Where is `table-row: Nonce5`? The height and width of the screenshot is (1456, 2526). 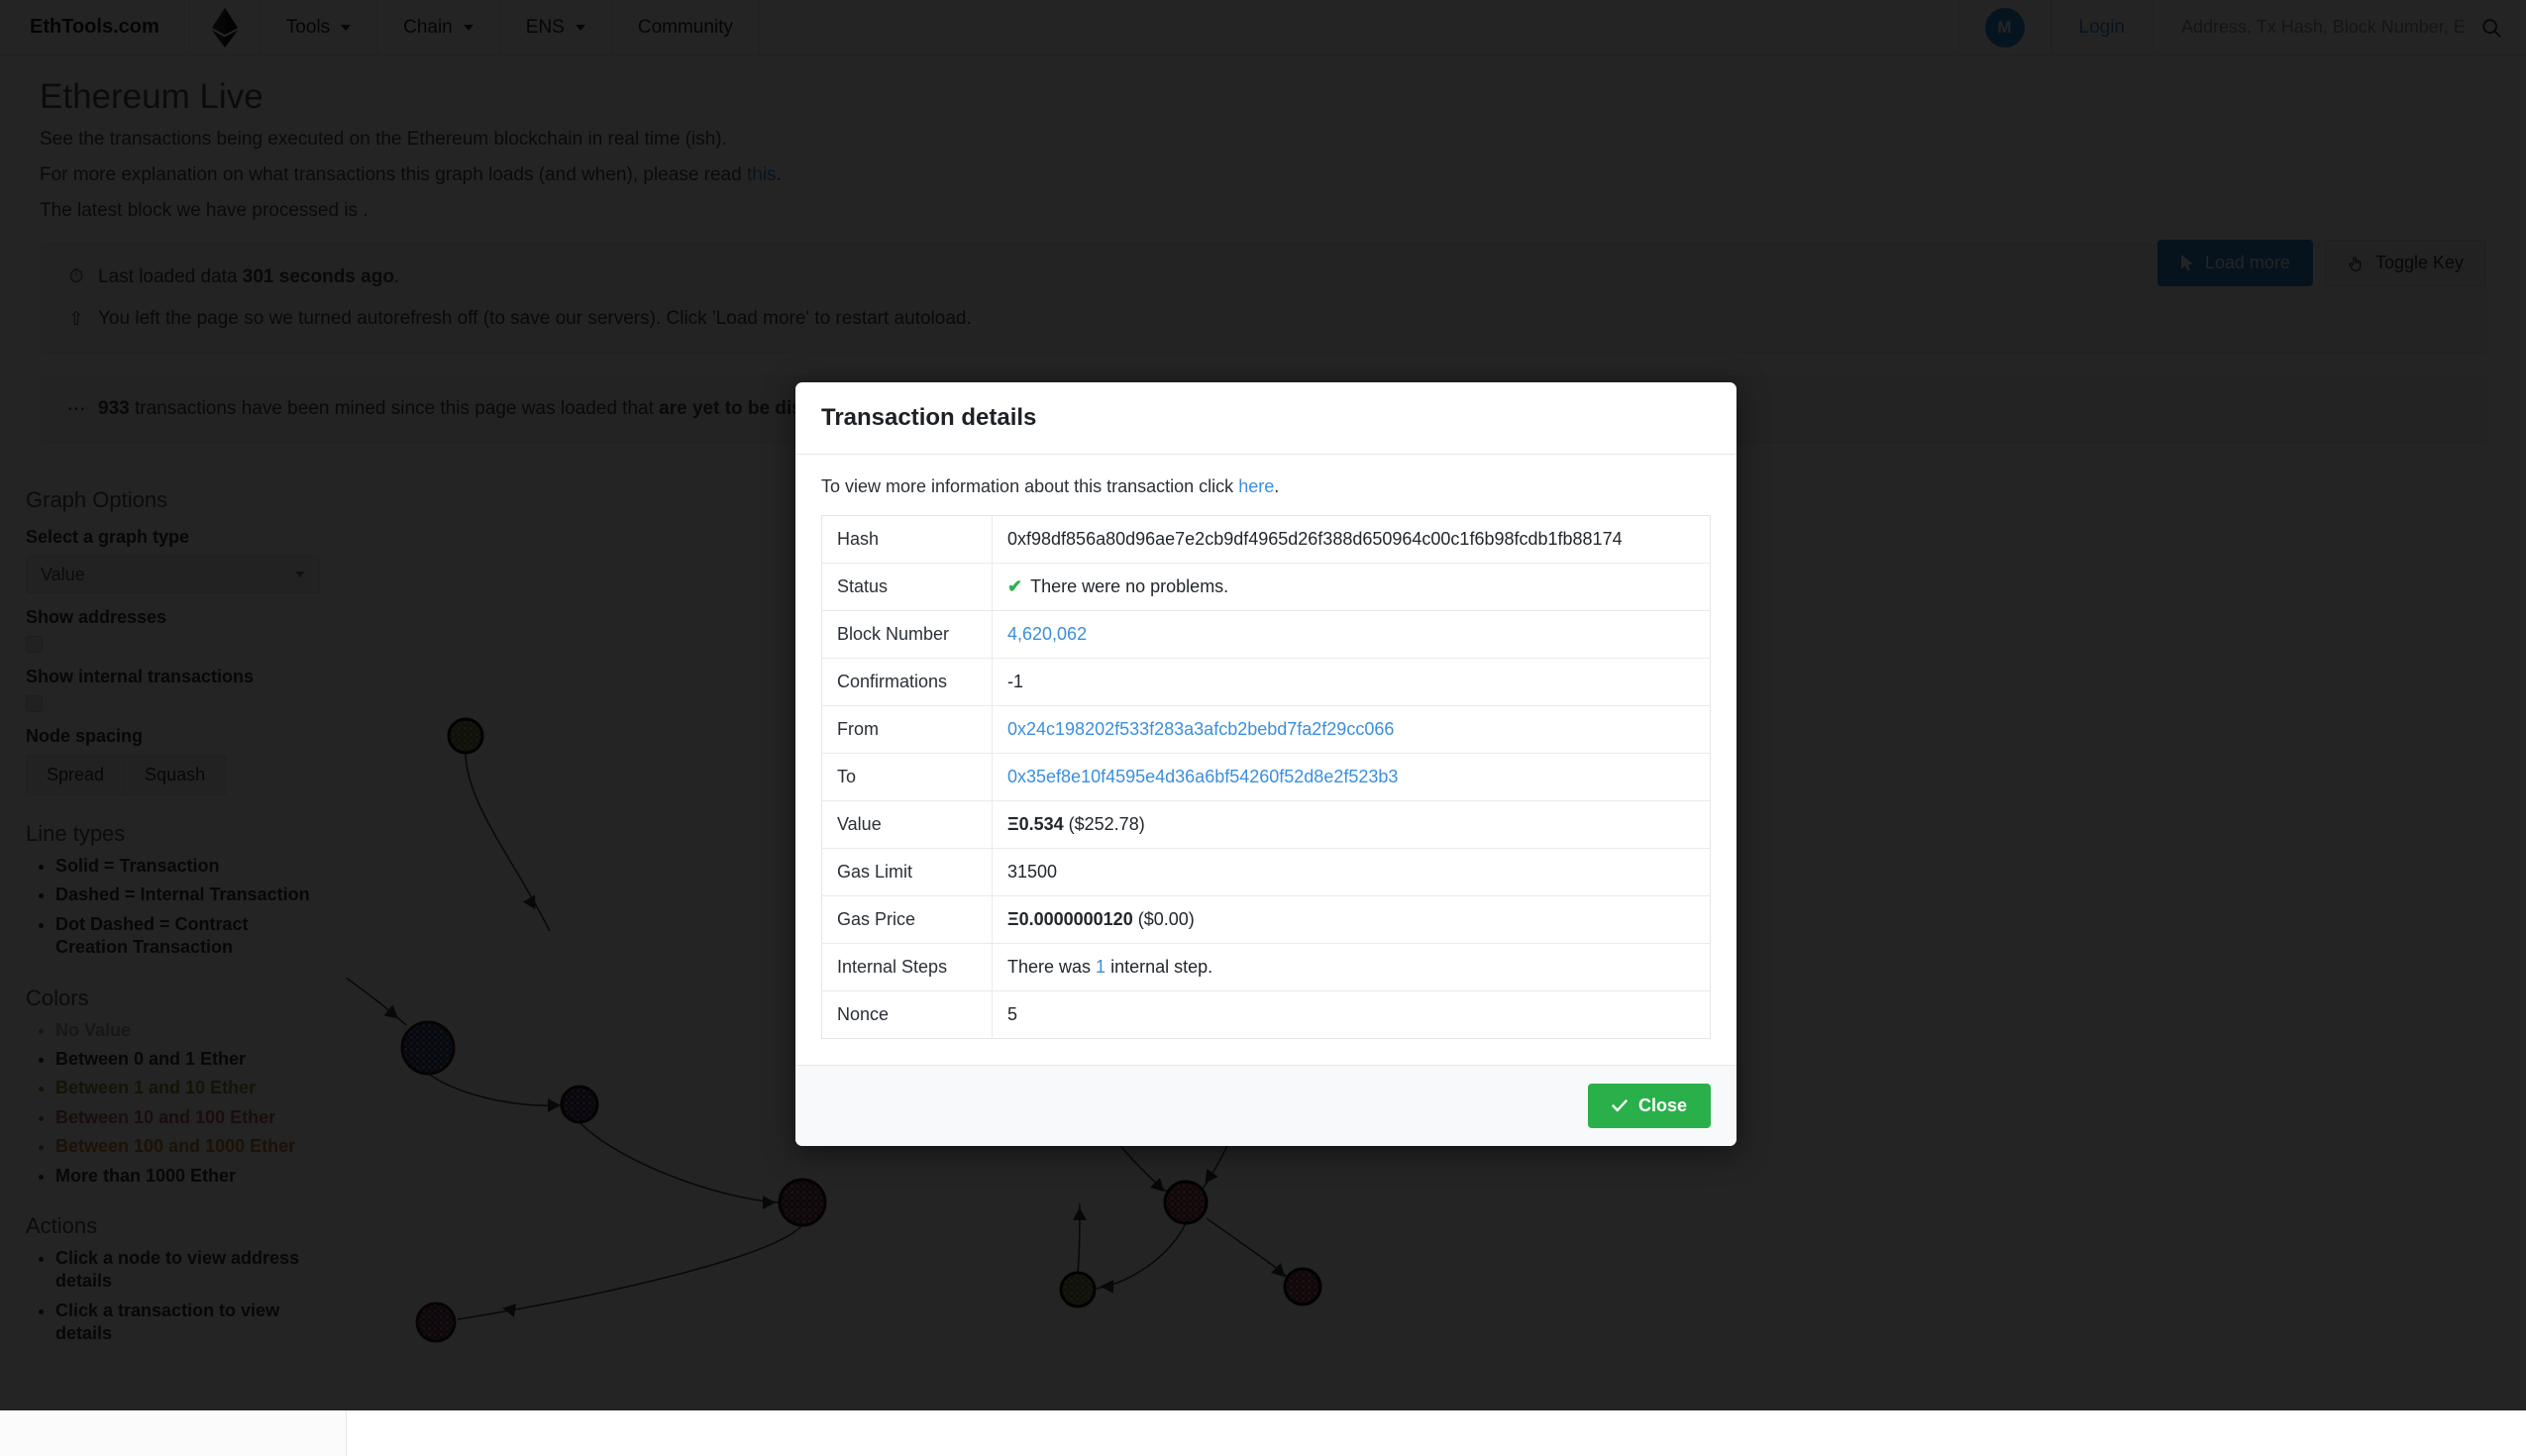
table-row: Nonce5 is located at coordinates (1266, 1015).